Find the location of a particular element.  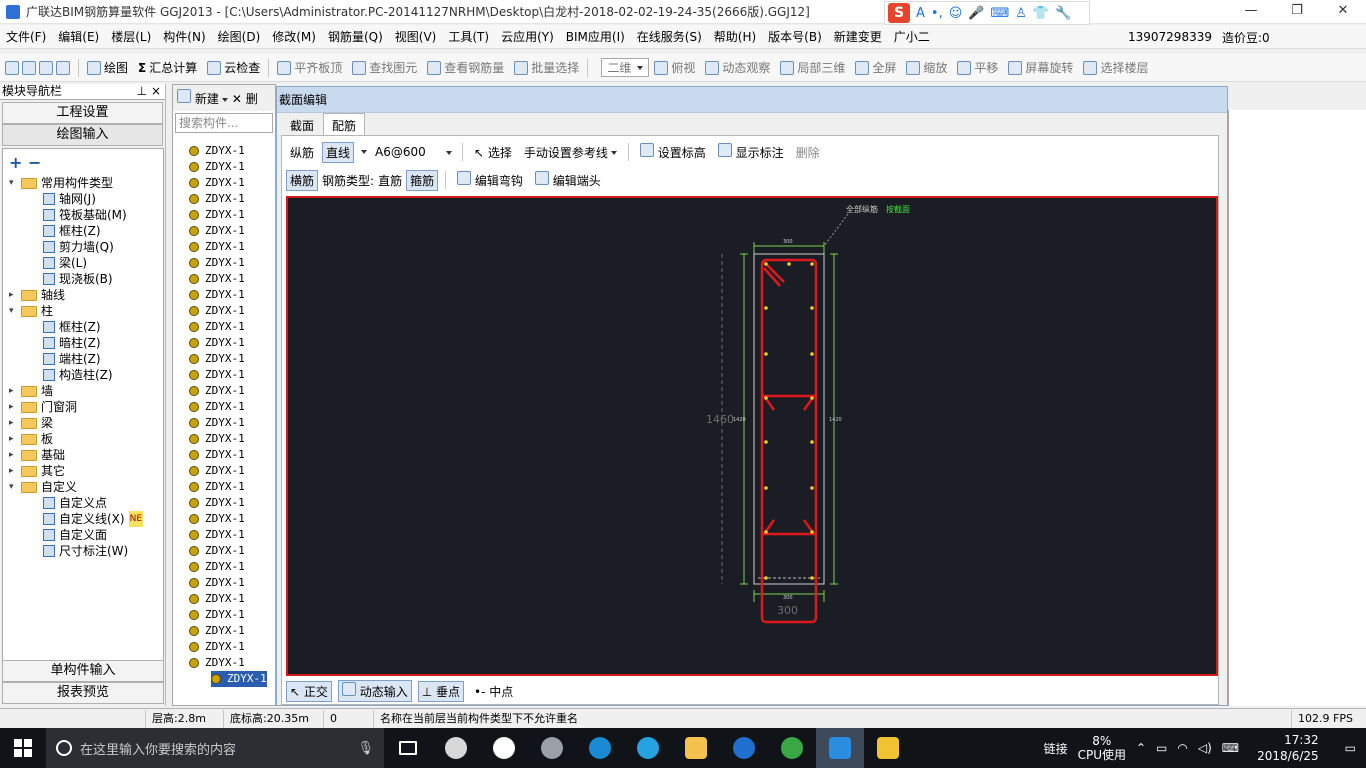

new-file-icon is located at coordinates (12, 67).